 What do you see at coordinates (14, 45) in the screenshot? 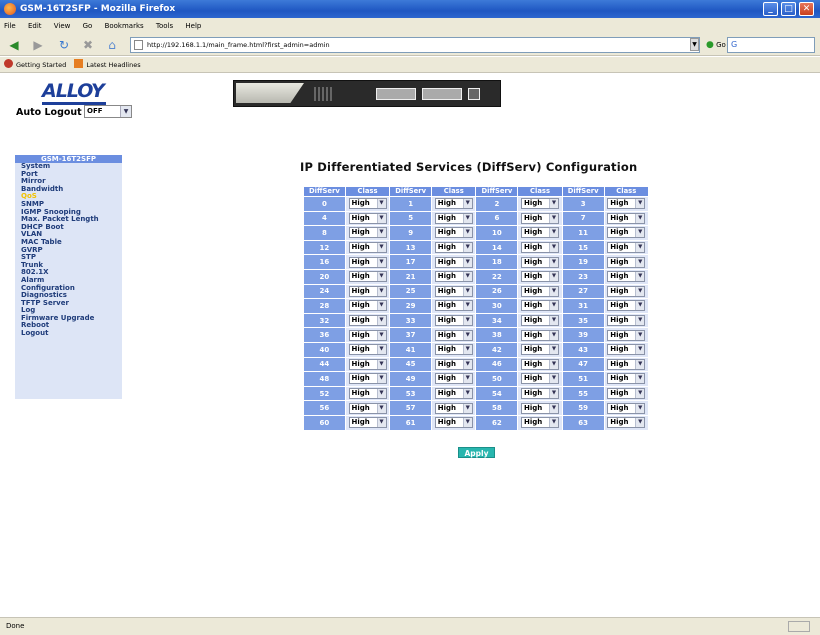
I see `back-icon: ◀` at bounding box center [14, 45].